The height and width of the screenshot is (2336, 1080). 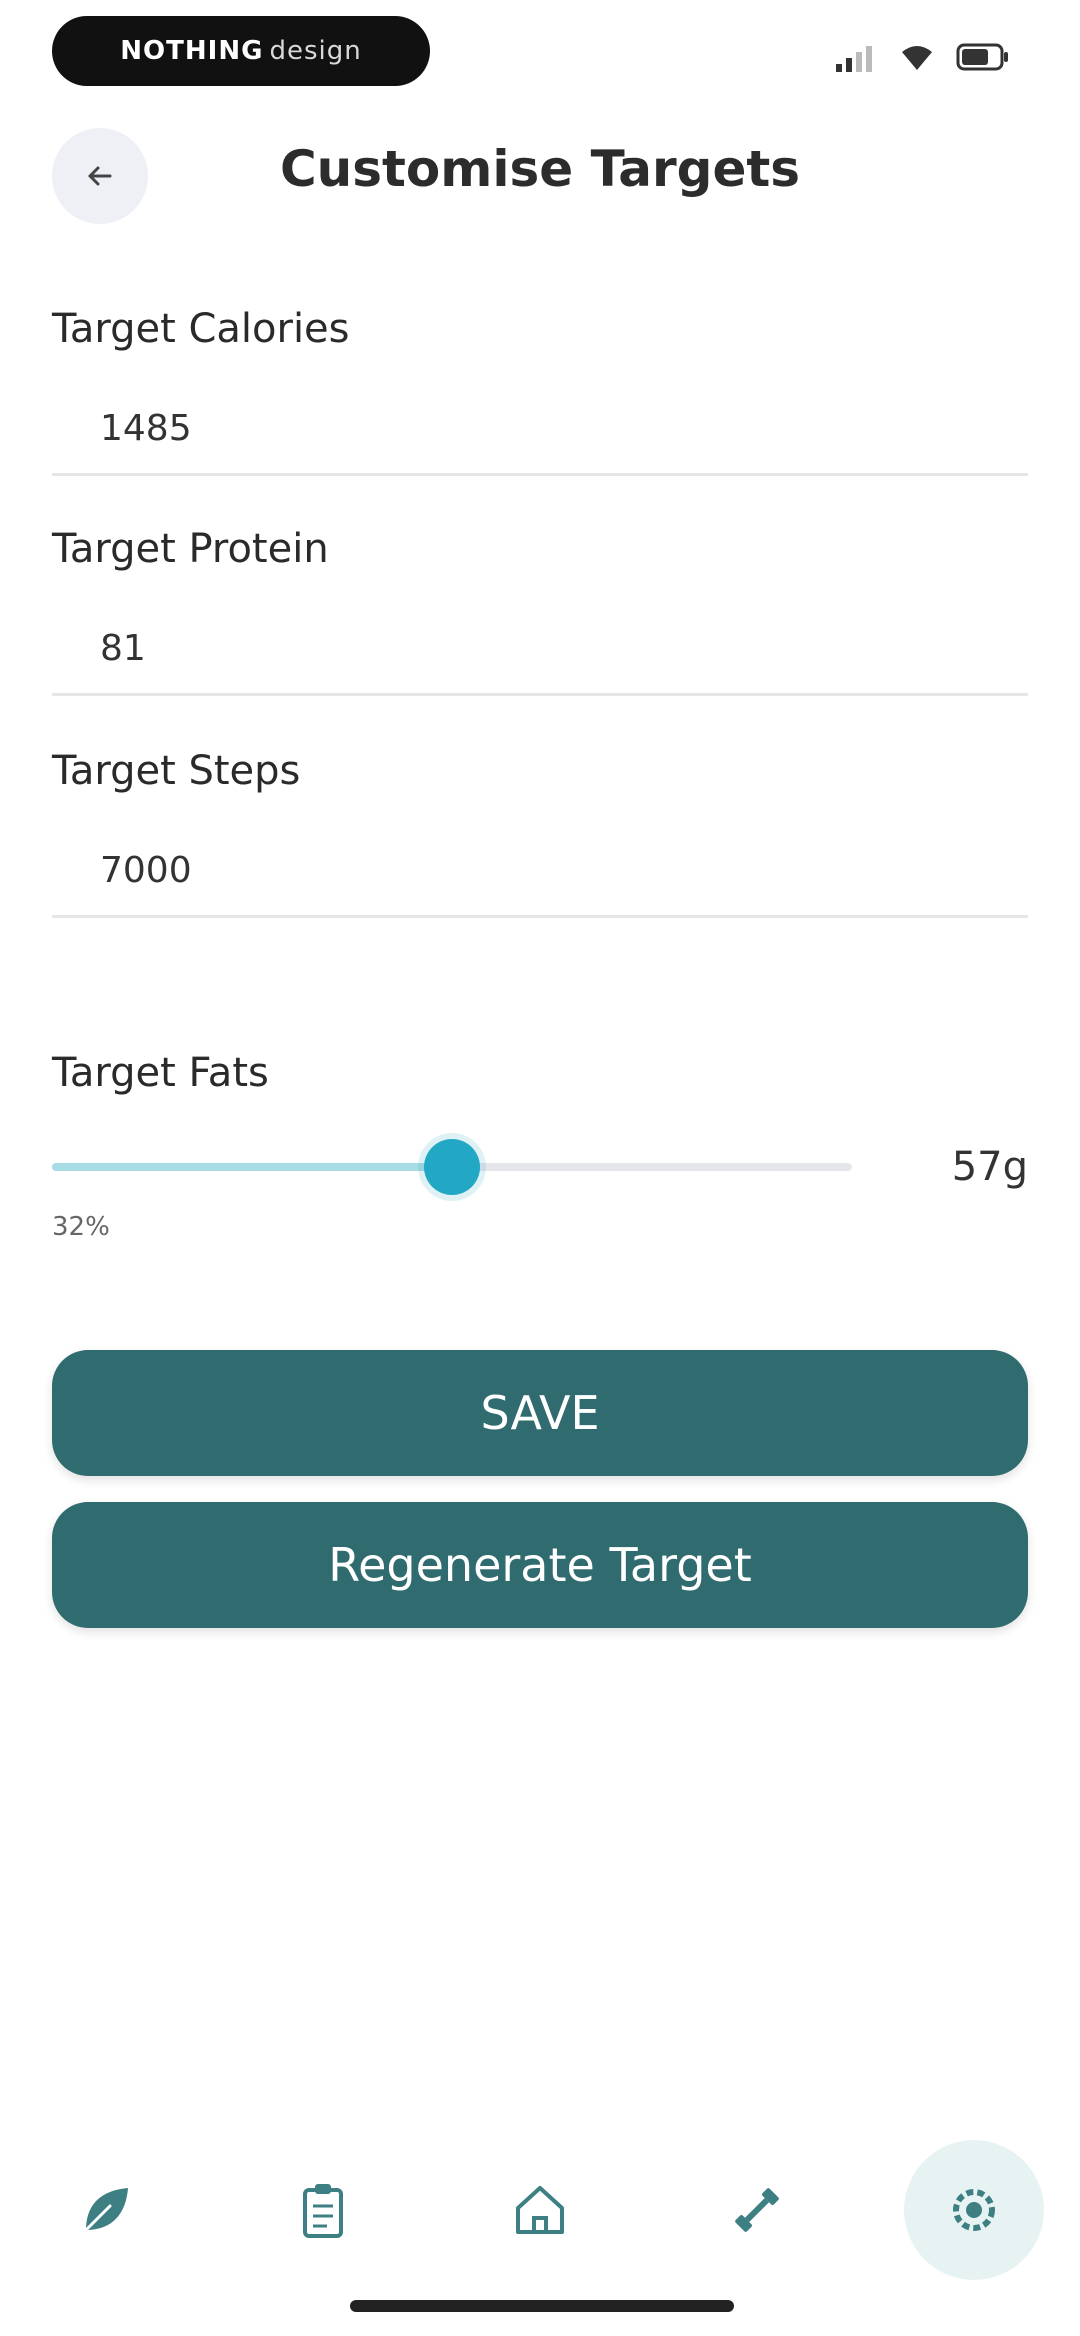 I want to click on settings-icon, so click(x=974, y=2210).